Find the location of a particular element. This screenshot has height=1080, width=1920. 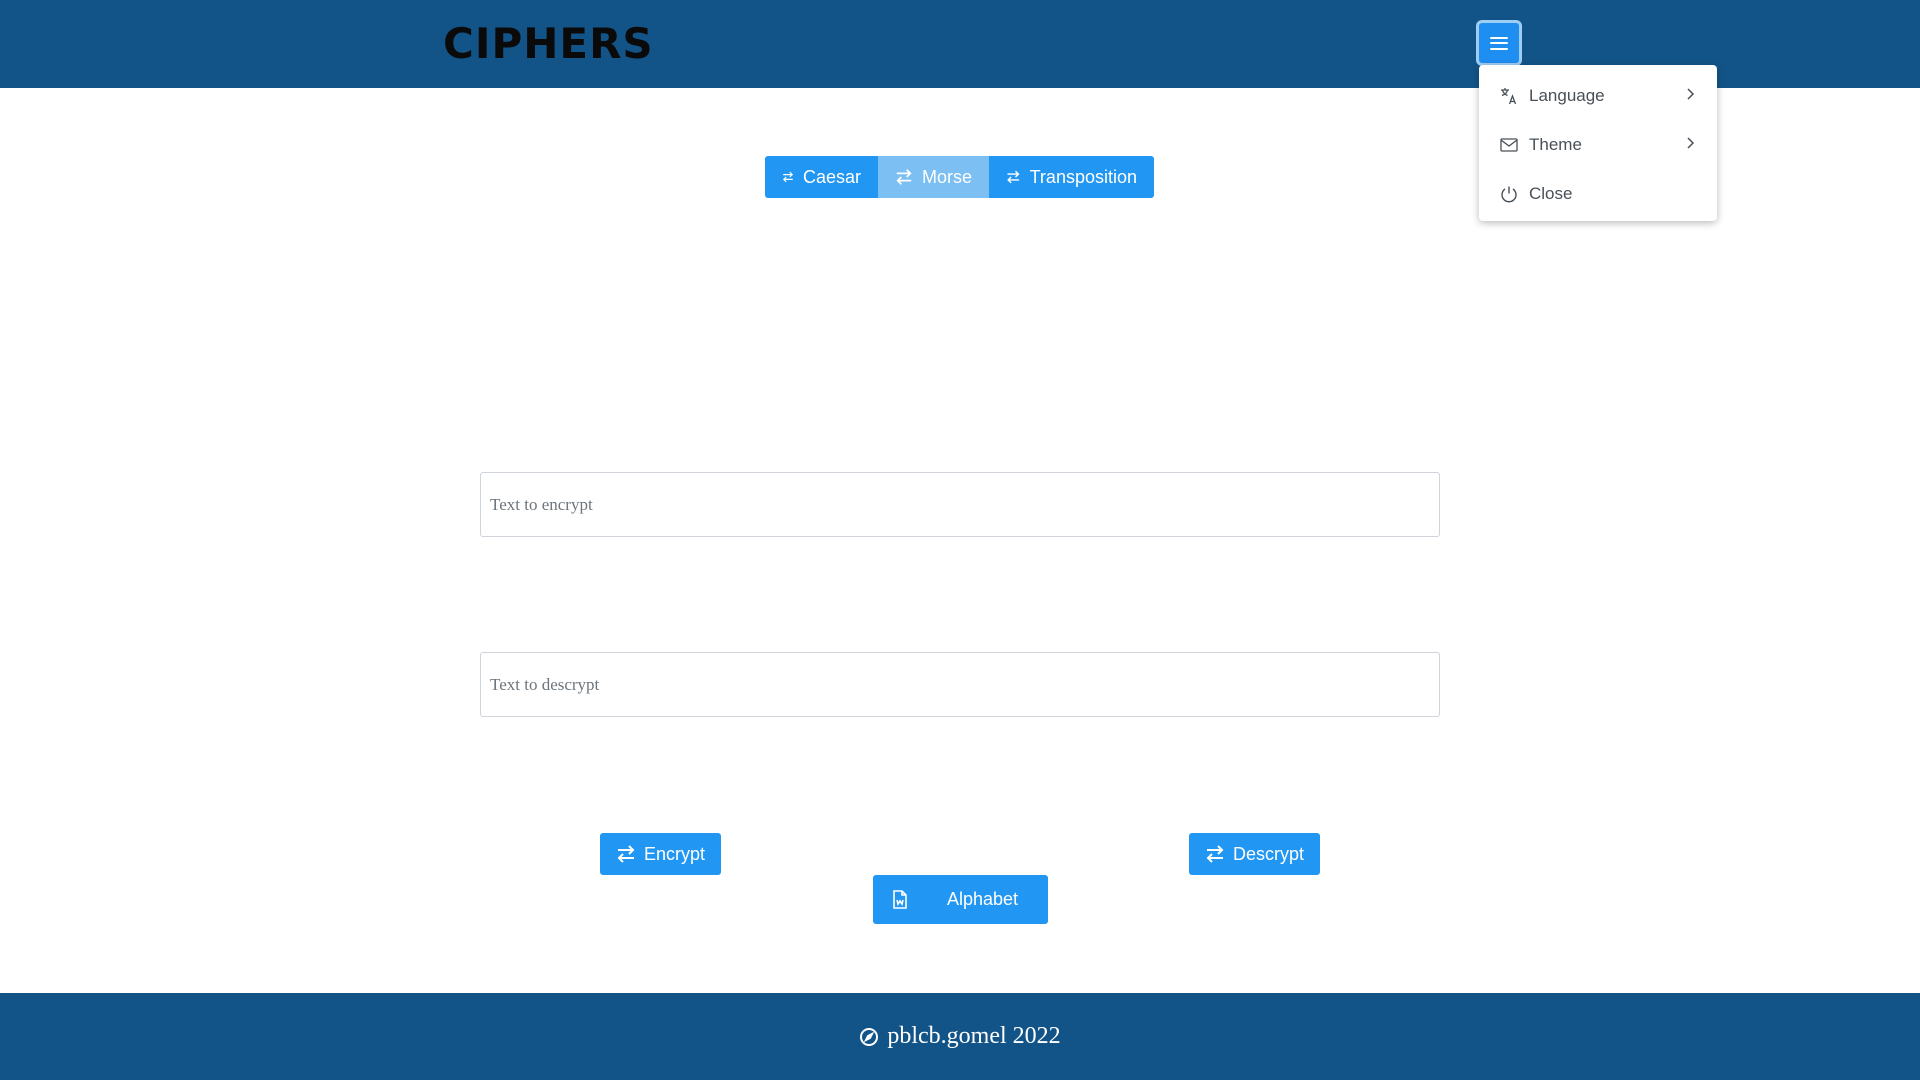

menu-toggle-button is located at coordinates (1499, 43).